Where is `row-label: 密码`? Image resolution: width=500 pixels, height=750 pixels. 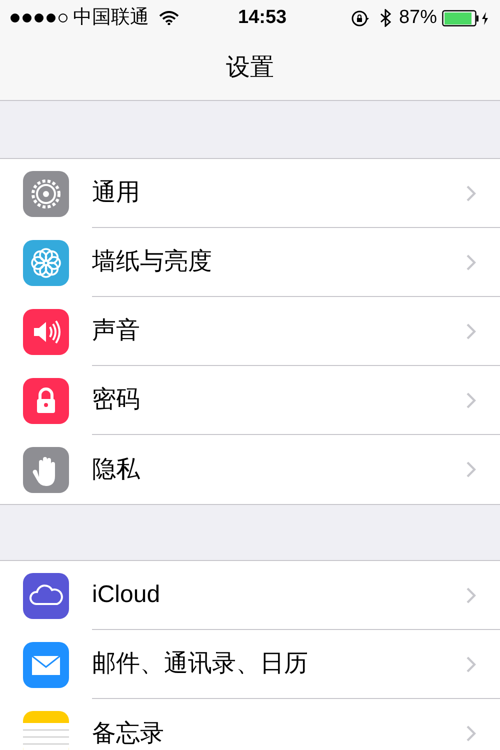
row-label: 密码 is located at coordinates (116, 400).